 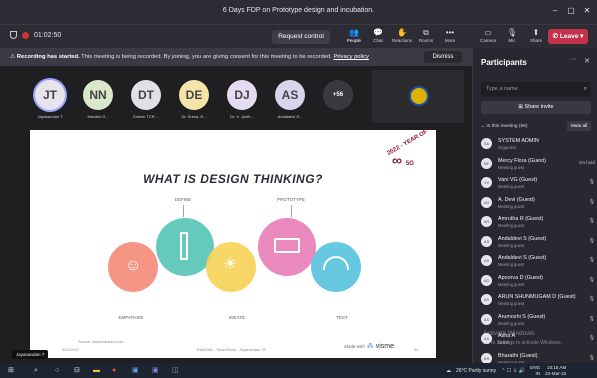 I want to click on participant-name: Bharathi (Guest), so click(x=518, y=355).